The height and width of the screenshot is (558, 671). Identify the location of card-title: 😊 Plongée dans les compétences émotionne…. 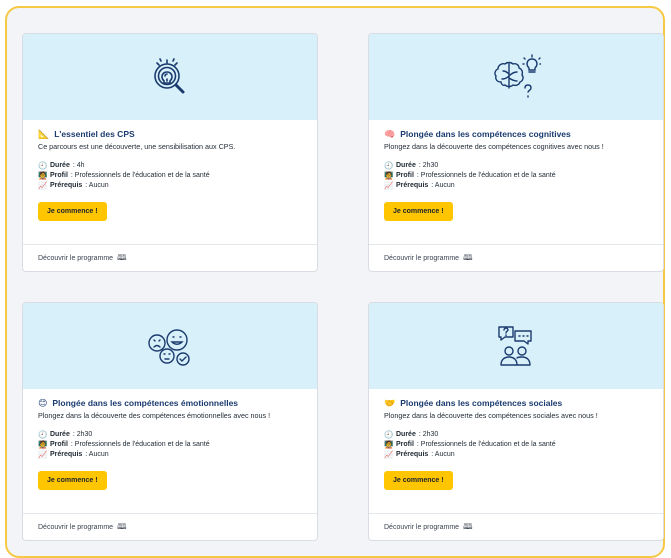
(170, 403).